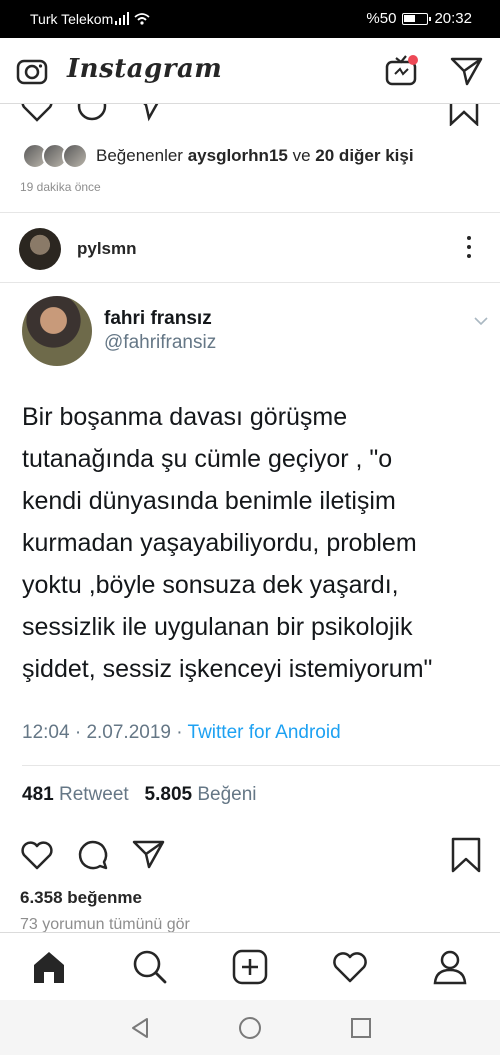 This screenshot has height=1055, width=500. Describe the element at coordinates (158, 318) in the screenshot. I see `tweet-author-name: fahri fransız` at that location.